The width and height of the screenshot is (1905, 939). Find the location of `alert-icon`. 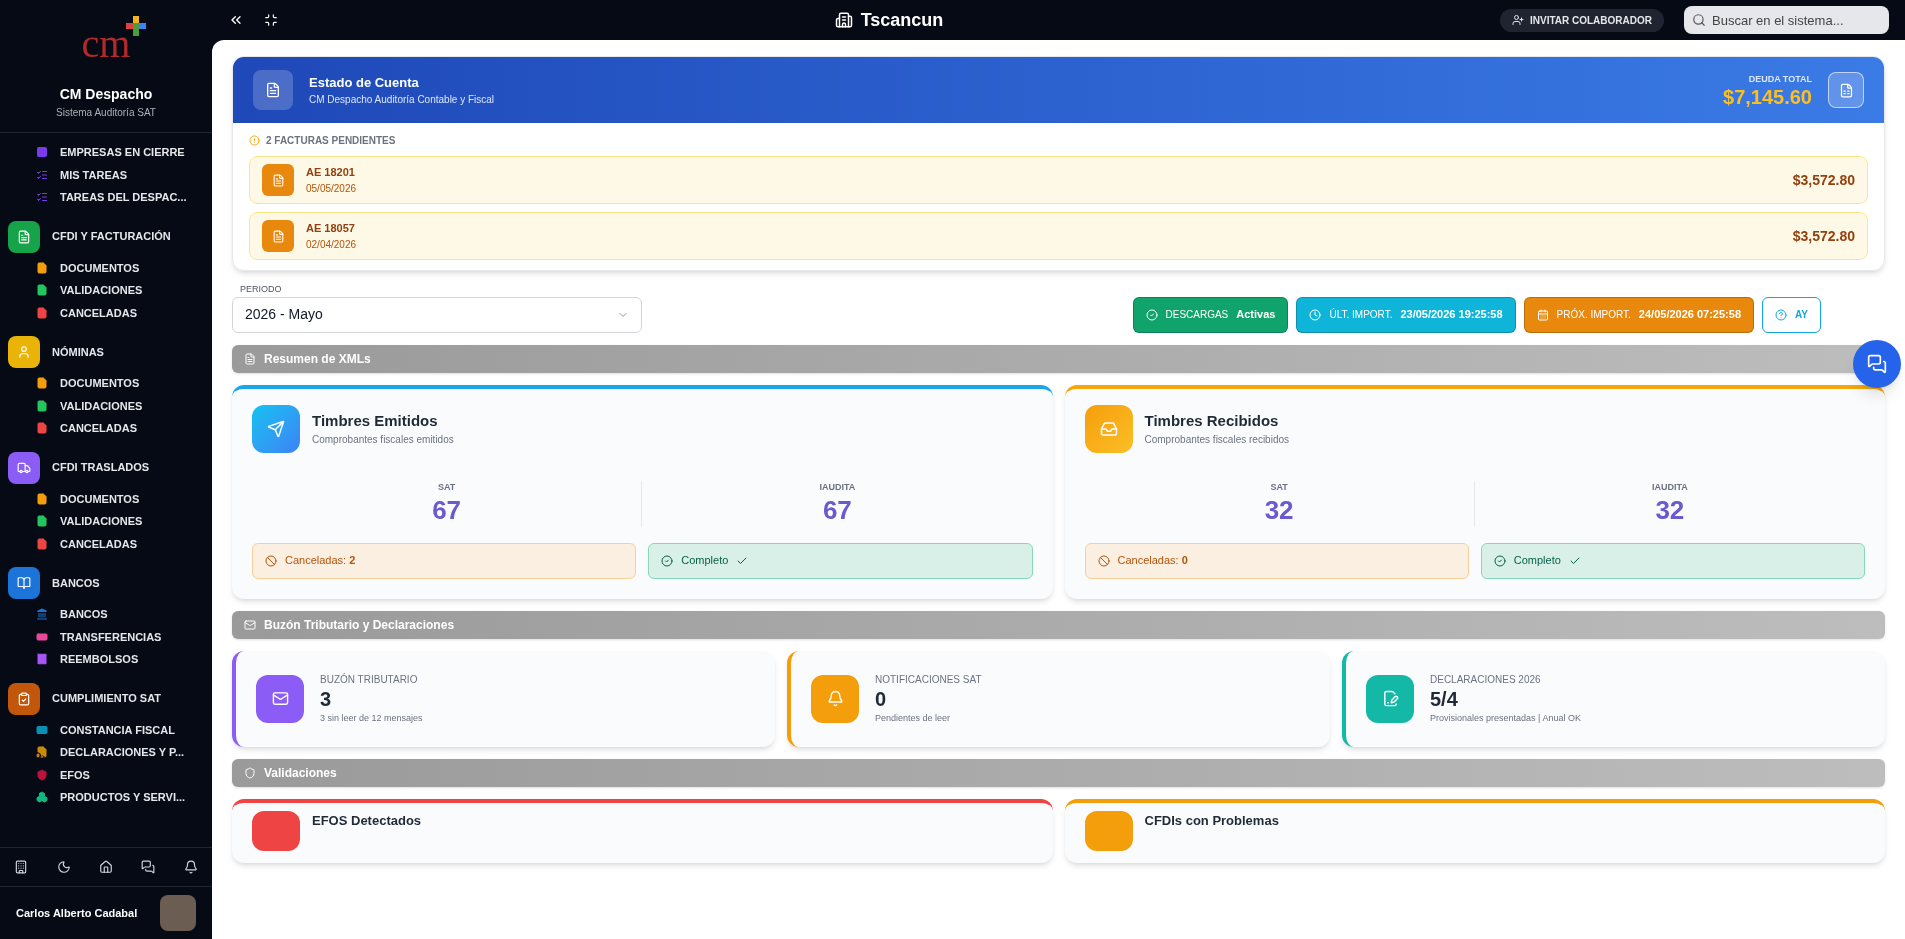

alert-icon is located at coordinates (254, 140).